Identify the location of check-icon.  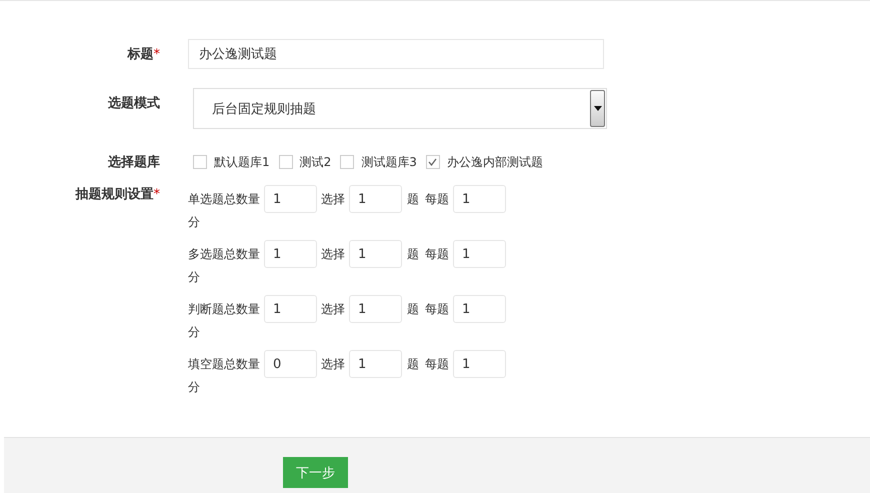
(433, 162).